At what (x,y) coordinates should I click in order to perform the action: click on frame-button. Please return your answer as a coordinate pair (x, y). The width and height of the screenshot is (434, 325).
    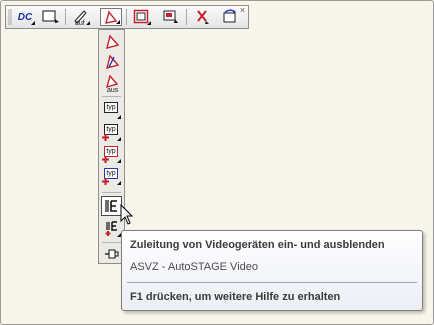
    Looking at the image, I should click on (141, 17).